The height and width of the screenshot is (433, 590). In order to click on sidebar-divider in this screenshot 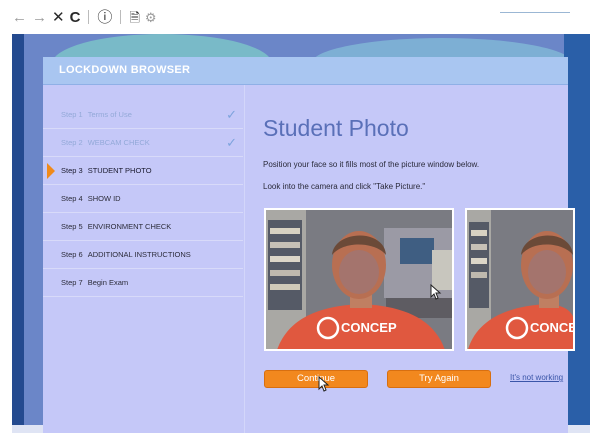, I will do `click(244, 259)`.